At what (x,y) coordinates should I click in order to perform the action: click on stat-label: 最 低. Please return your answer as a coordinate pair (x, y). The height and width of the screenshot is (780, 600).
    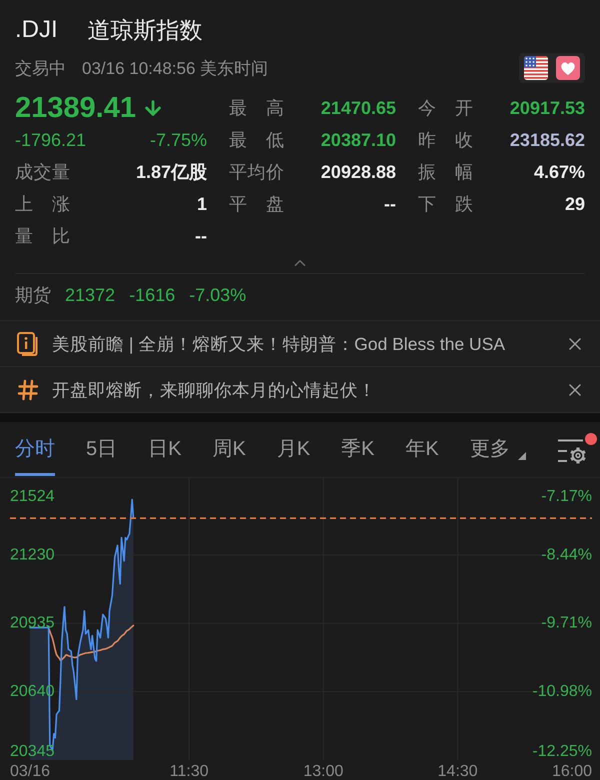
    Looking at the image, I should click on (256, 140).